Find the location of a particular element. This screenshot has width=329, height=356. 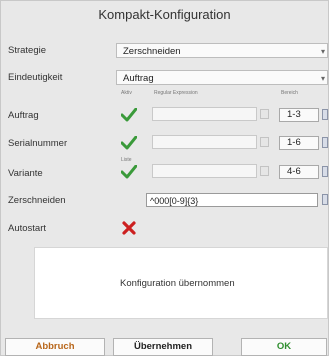

uebernehmen-button: Übernehmen is located at coordinates (163, 347).